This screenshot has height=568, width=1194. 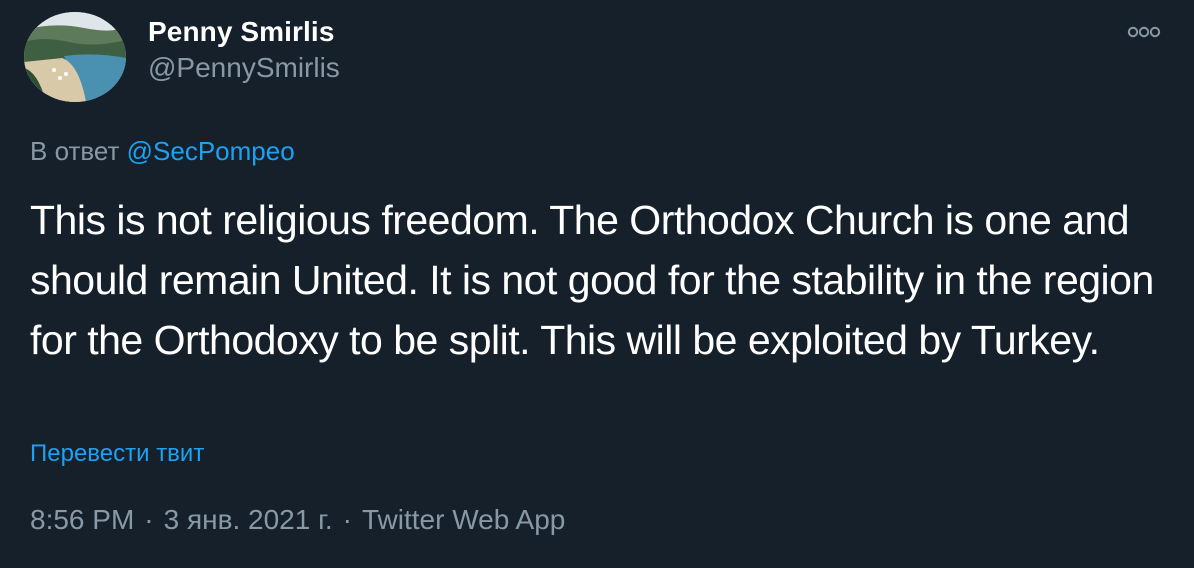 I want to click on user-handle: @PennySmirlis, so click(x=244, y=68).